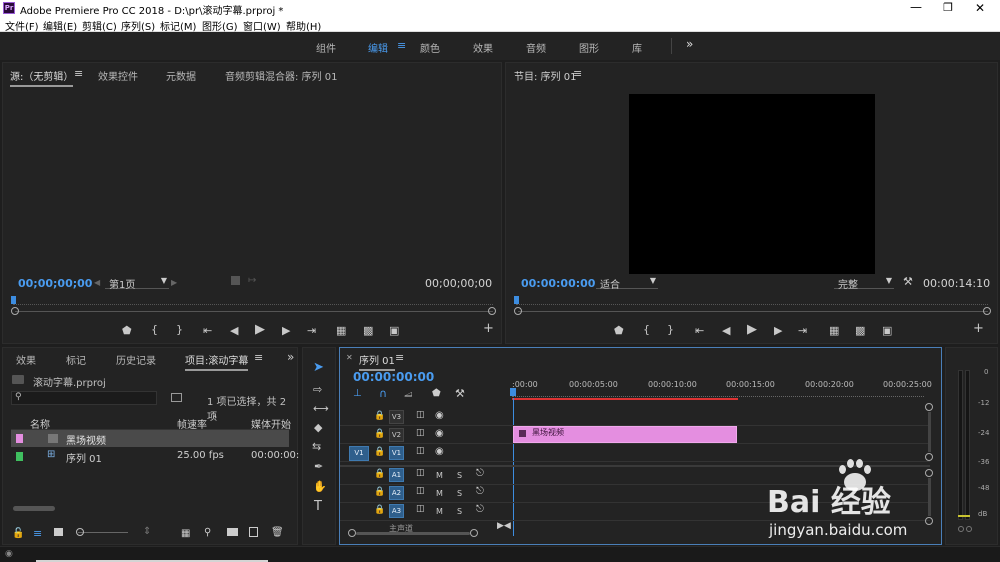  Describe the element at coordinates (929, 432) in the screenshot. I see `video-vertical-scrollbar` at that location.